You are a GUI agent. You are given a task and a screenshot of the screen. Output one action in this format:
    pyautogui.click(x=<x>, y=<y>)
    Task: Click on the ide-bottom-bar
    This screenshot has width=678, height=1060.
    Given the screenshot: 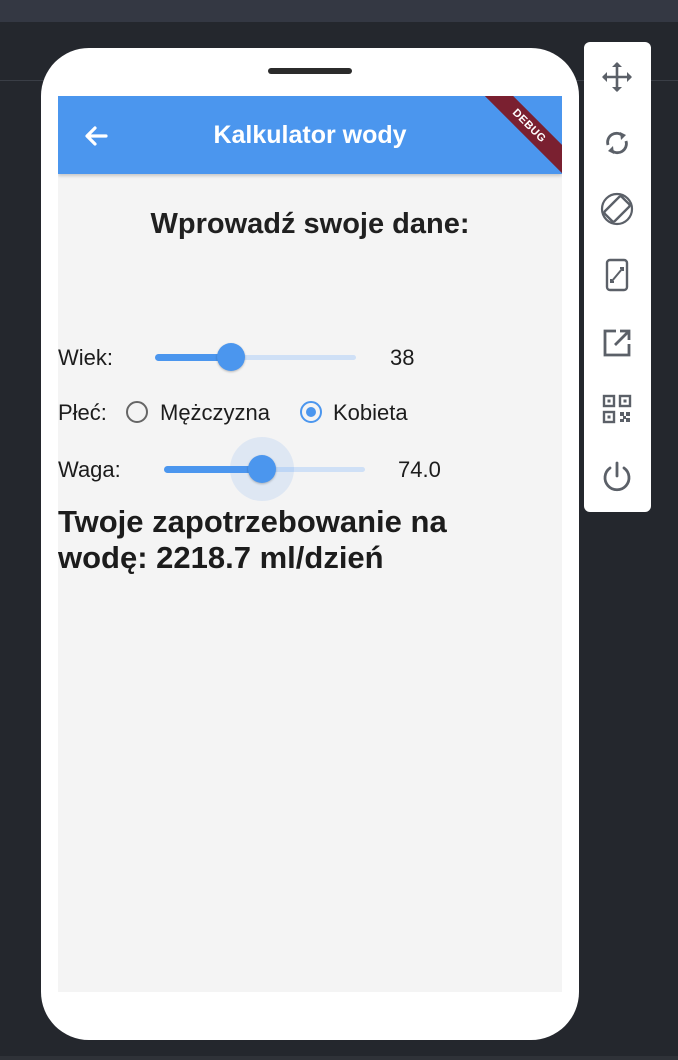 What is the action you would take?
    pyautogui.click(x=339, y=1058)
    